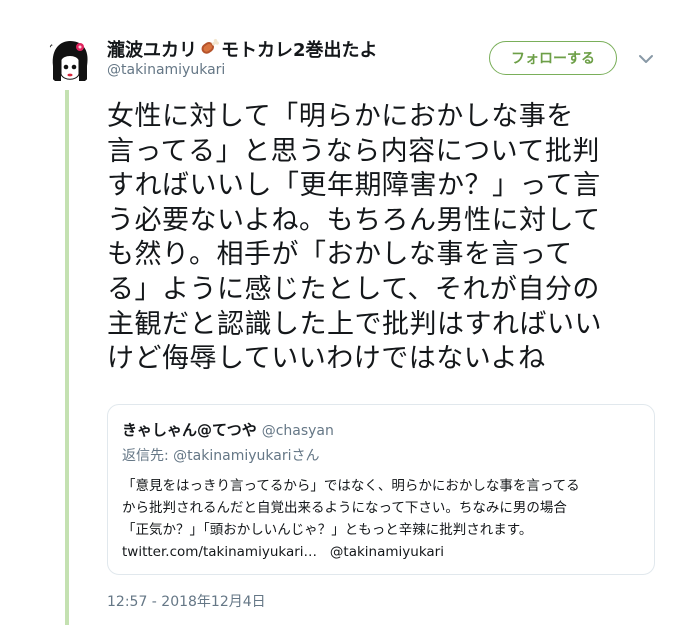 The height and width of the screenshot is (625, 698). I want to click on reply-mention: @takinamiyukari, so click(232, 456).